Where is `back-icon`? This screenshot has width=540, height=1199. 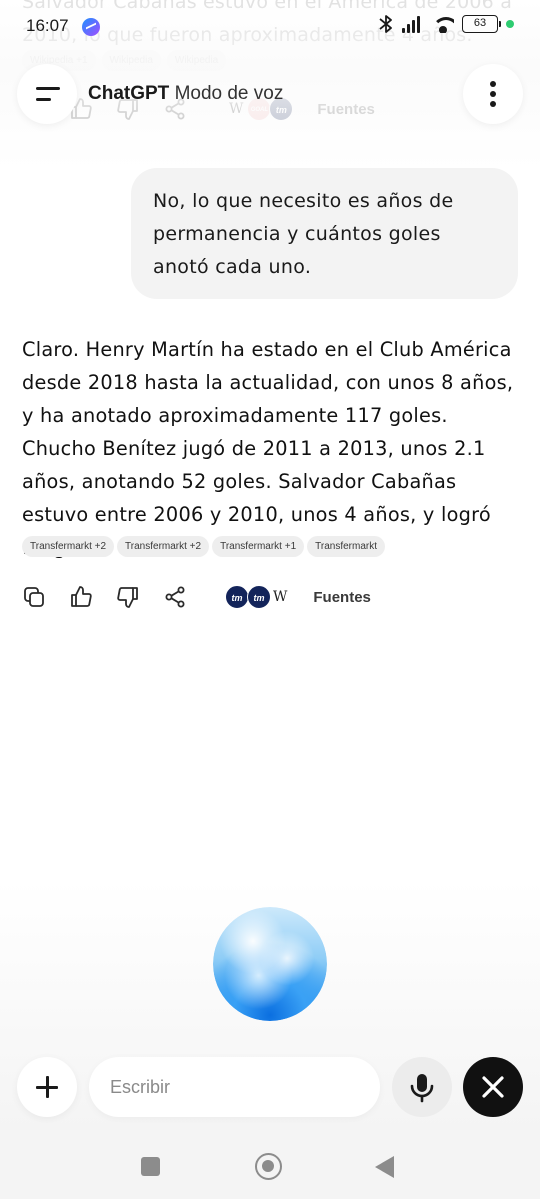 back-icon is located at coordinates (384, 1167).